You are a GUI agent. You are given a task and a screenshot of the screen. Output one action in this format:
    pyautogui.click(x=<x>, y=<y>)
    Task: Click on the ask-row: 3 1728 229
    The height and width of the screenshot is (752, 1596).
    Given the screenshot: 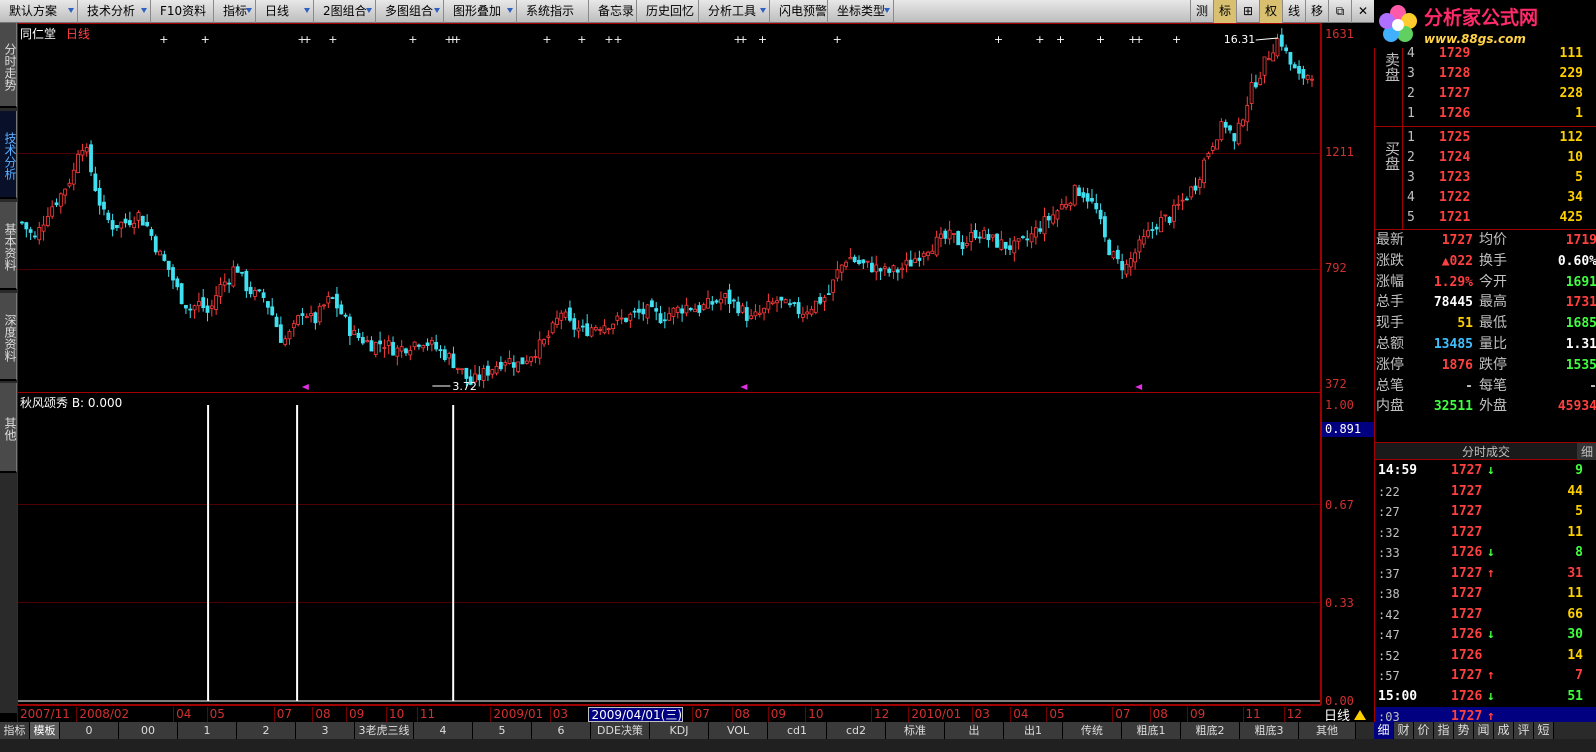 What is the action you would take?
    pyautogui.click(x=1499, y=73)
    